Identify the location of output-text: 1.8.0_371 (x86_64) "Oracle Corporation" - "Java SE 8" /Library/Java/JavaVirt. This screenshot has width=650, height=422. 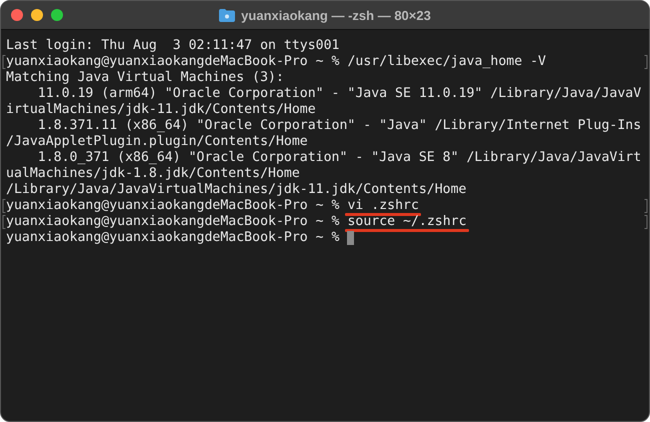
(339, 158).